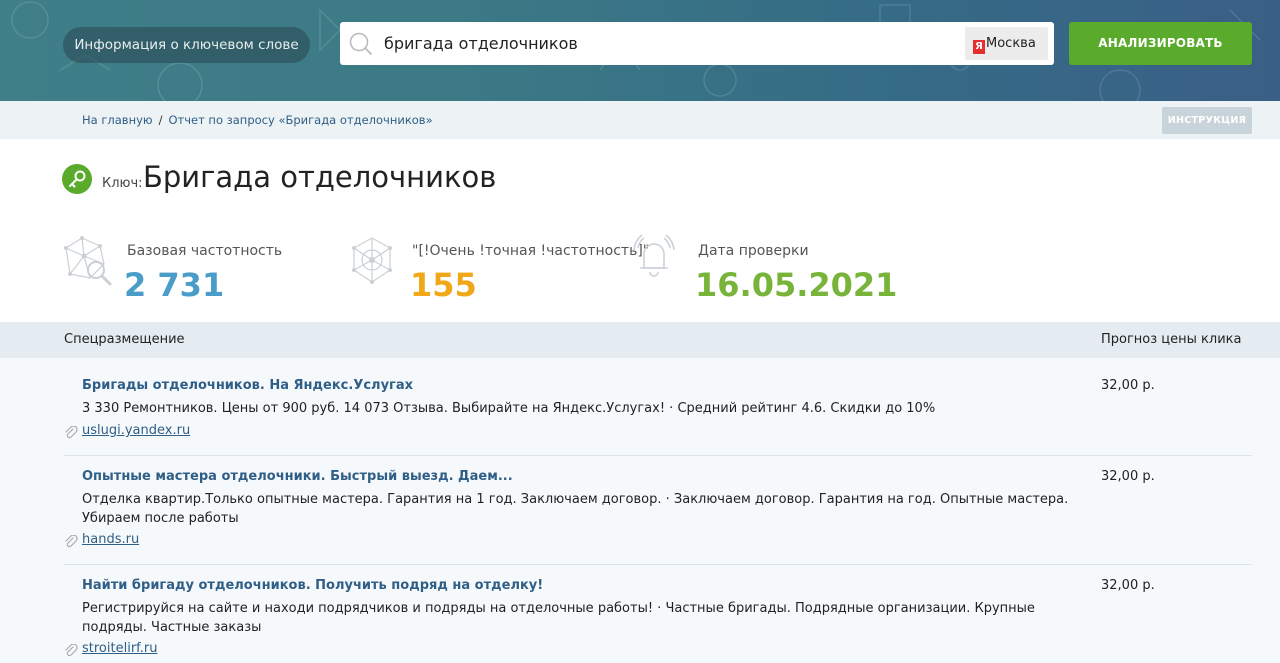  I want to click on check-date-value: 16.05.2021, so click(796, 285).